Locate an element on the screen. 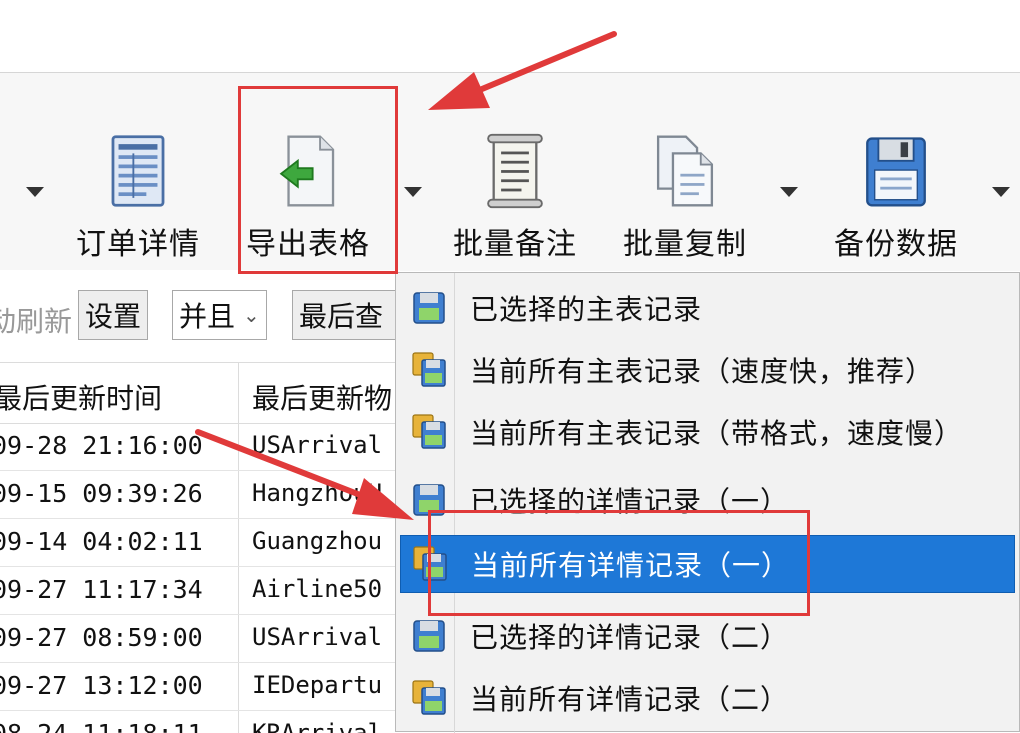 Image resolution: width=1020 pixels, height=733 pixels. cell-time: 08-24 11:18:11 is located at coordinates (101, 726).